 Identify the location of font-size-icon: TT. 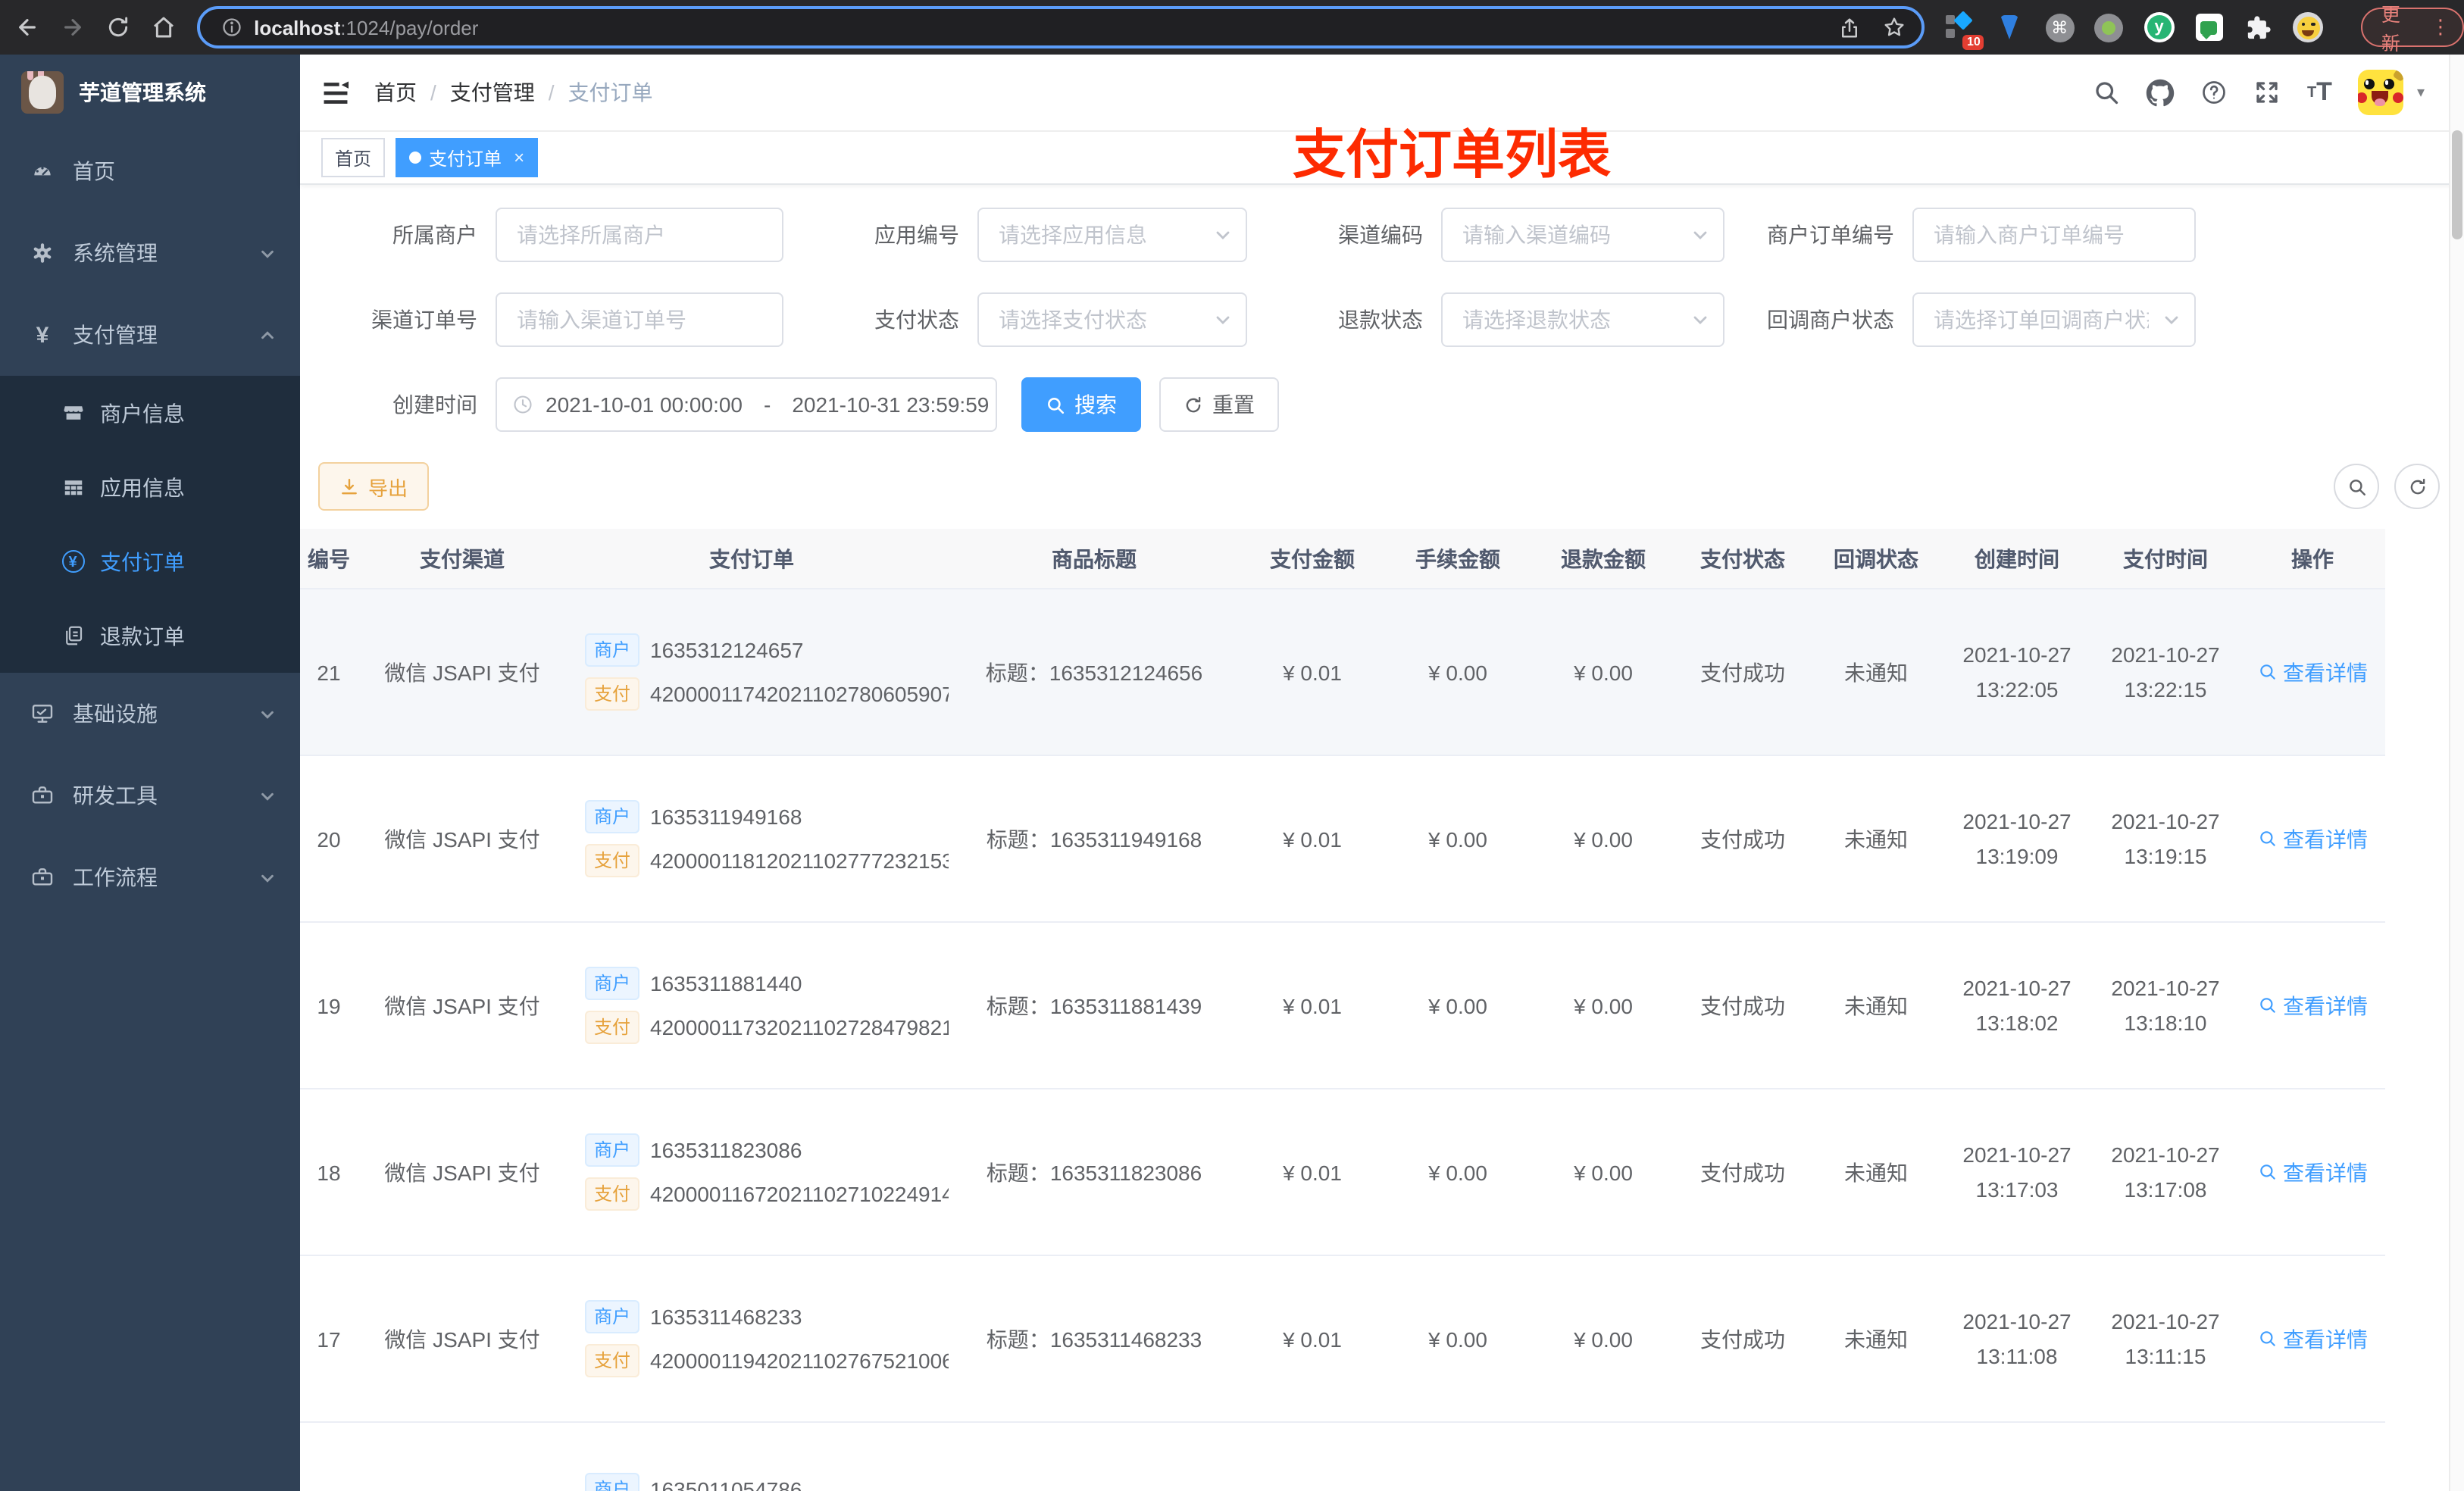
(2319, 92).